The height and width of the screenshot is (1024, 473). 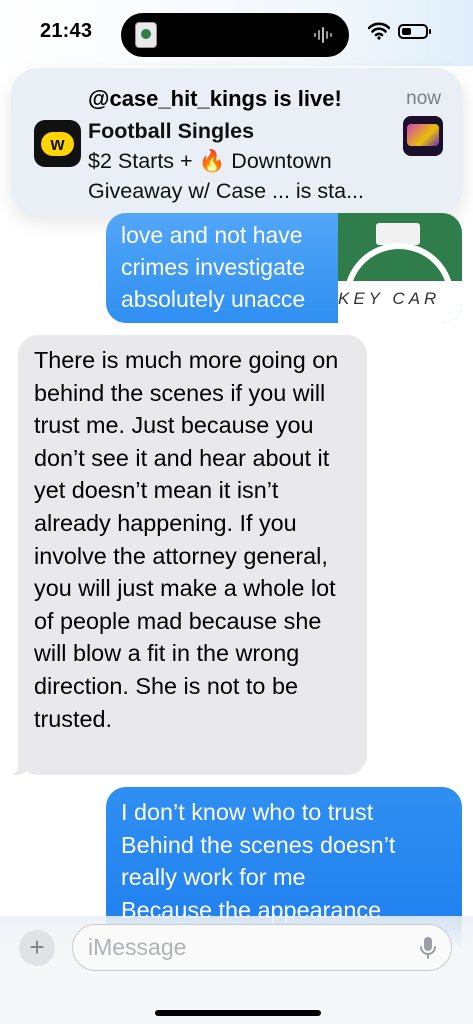 What do you see at coordinates (210, 161) in the screenshot?
I see `notification-body-line: $2 Starts + 🔥 Downtown` at bounding box center [210, 161].